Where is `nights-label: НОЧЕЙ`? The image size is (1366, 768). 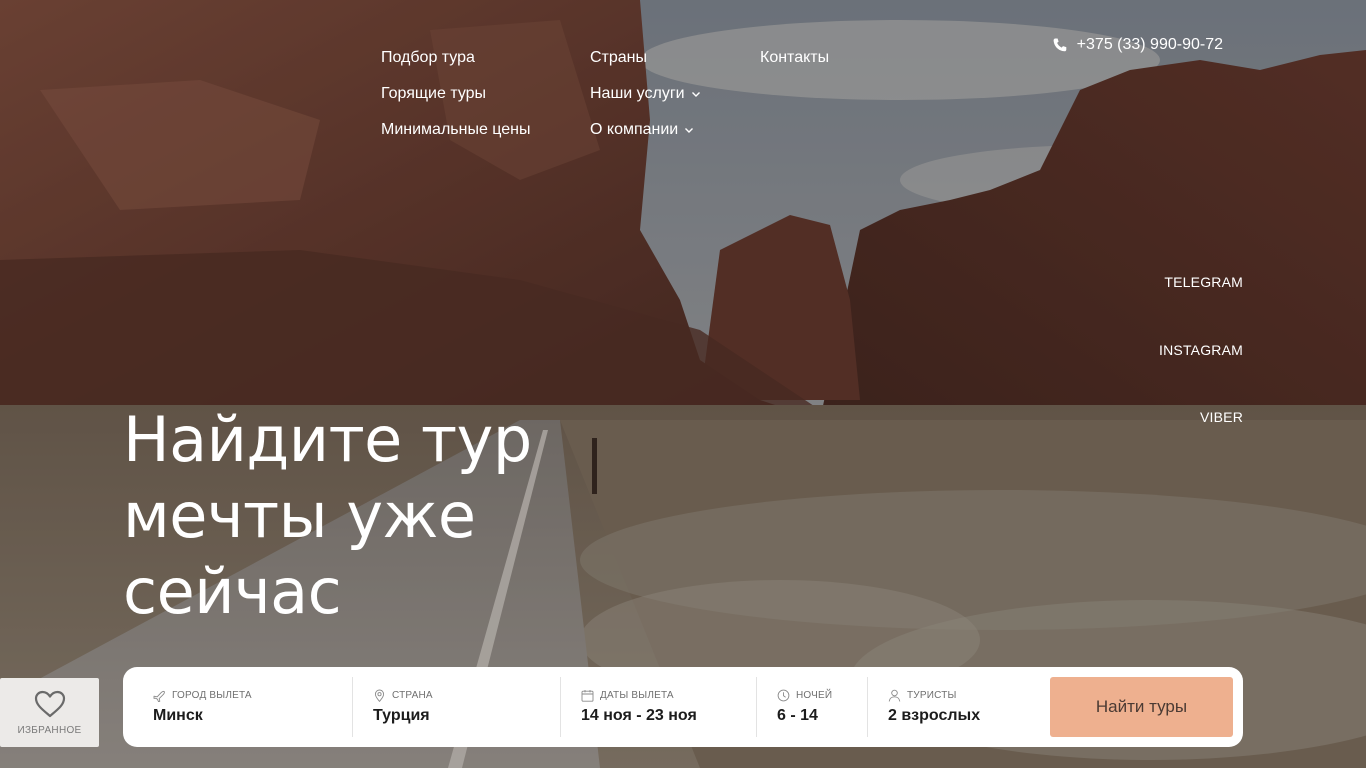 nights-label: НОЧЕЙ is located at coordinates (814, 695).